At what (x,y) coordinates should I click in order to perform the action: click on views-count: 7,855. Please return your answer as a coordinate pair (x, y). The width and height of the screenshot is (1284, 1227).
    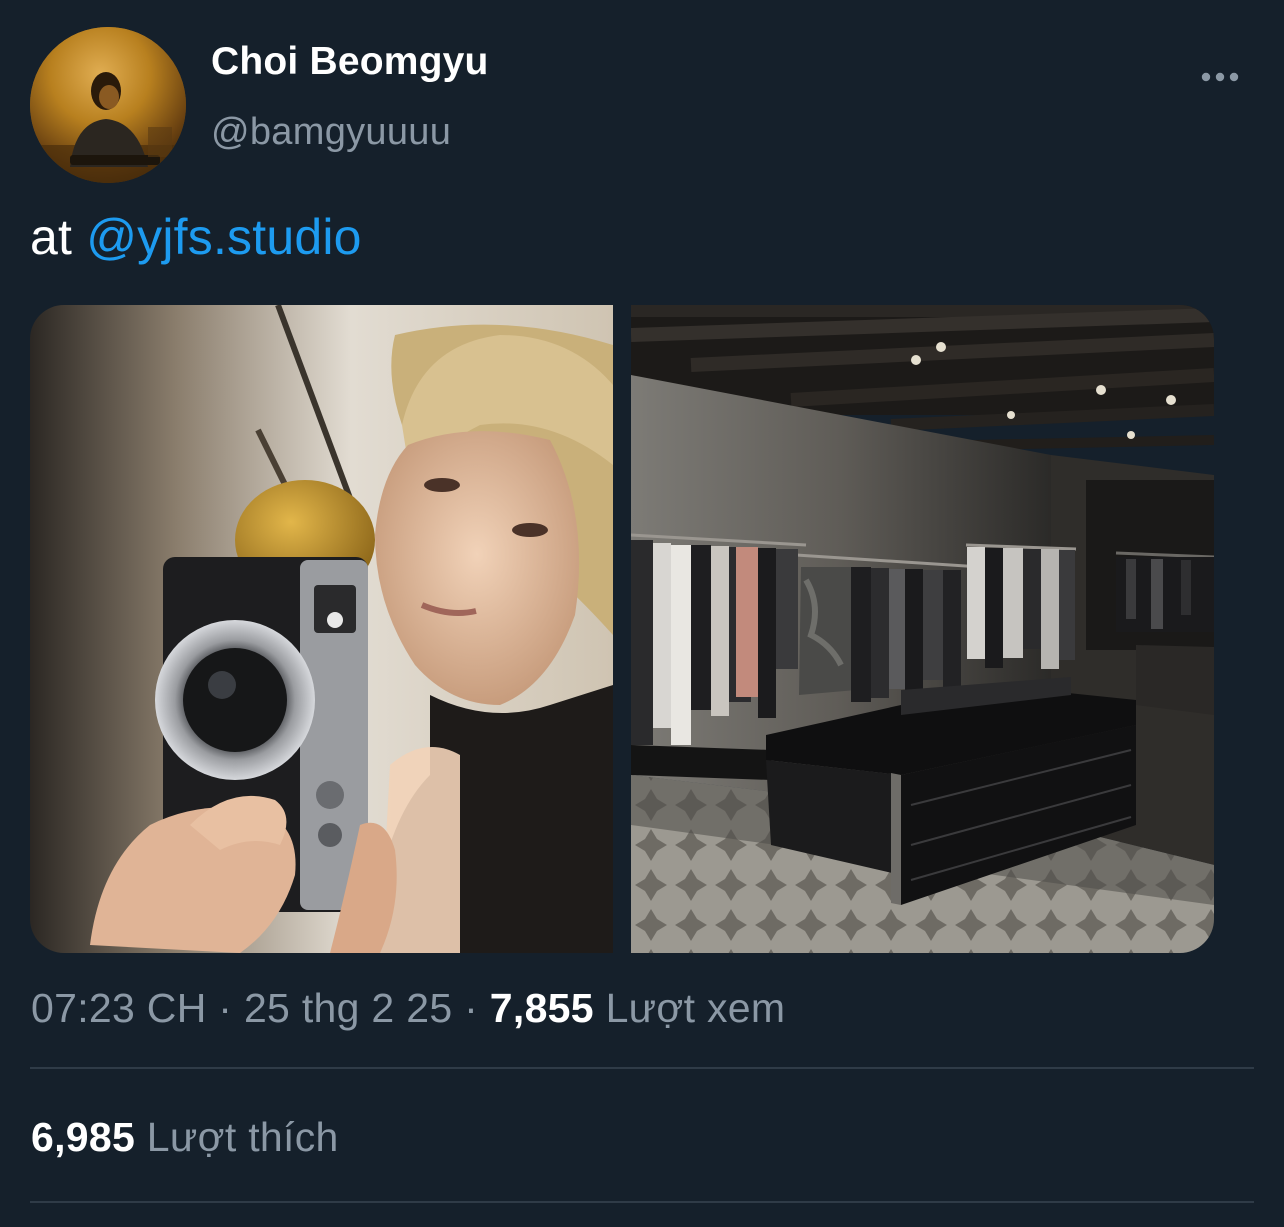
    Looking at the image, I should click on (541, 1008).